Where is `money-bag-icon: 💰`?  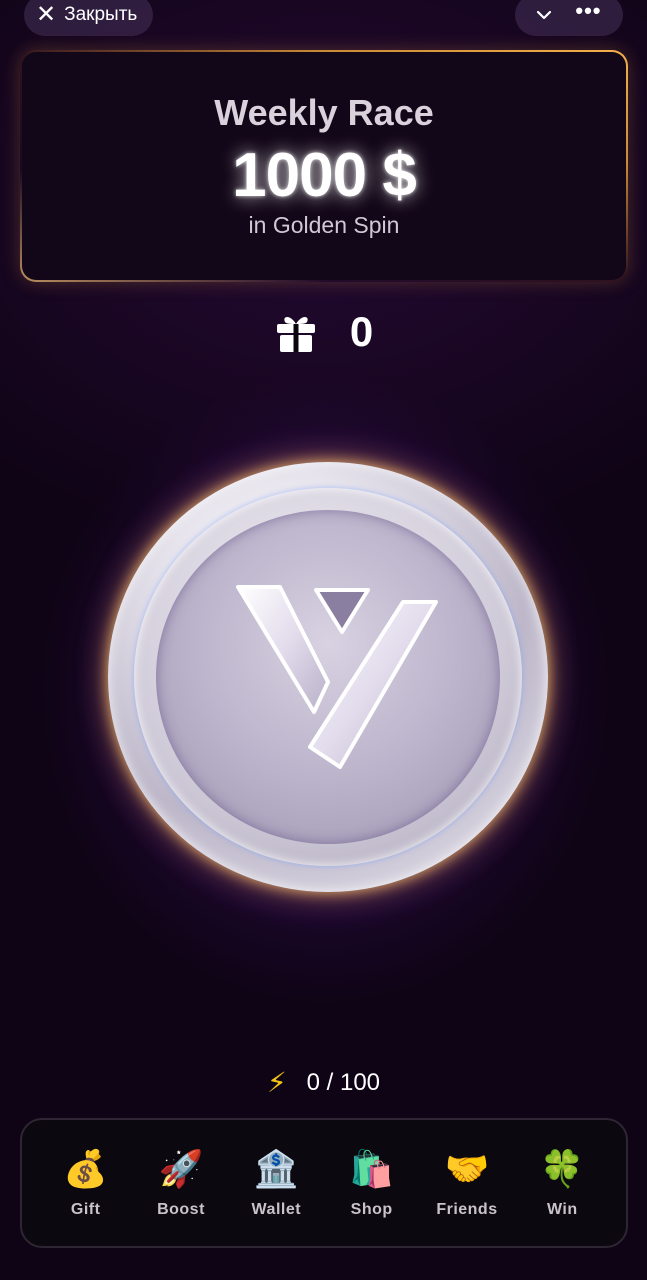
money-bag-icon: 💰 is located at coordinates (86, 1168).